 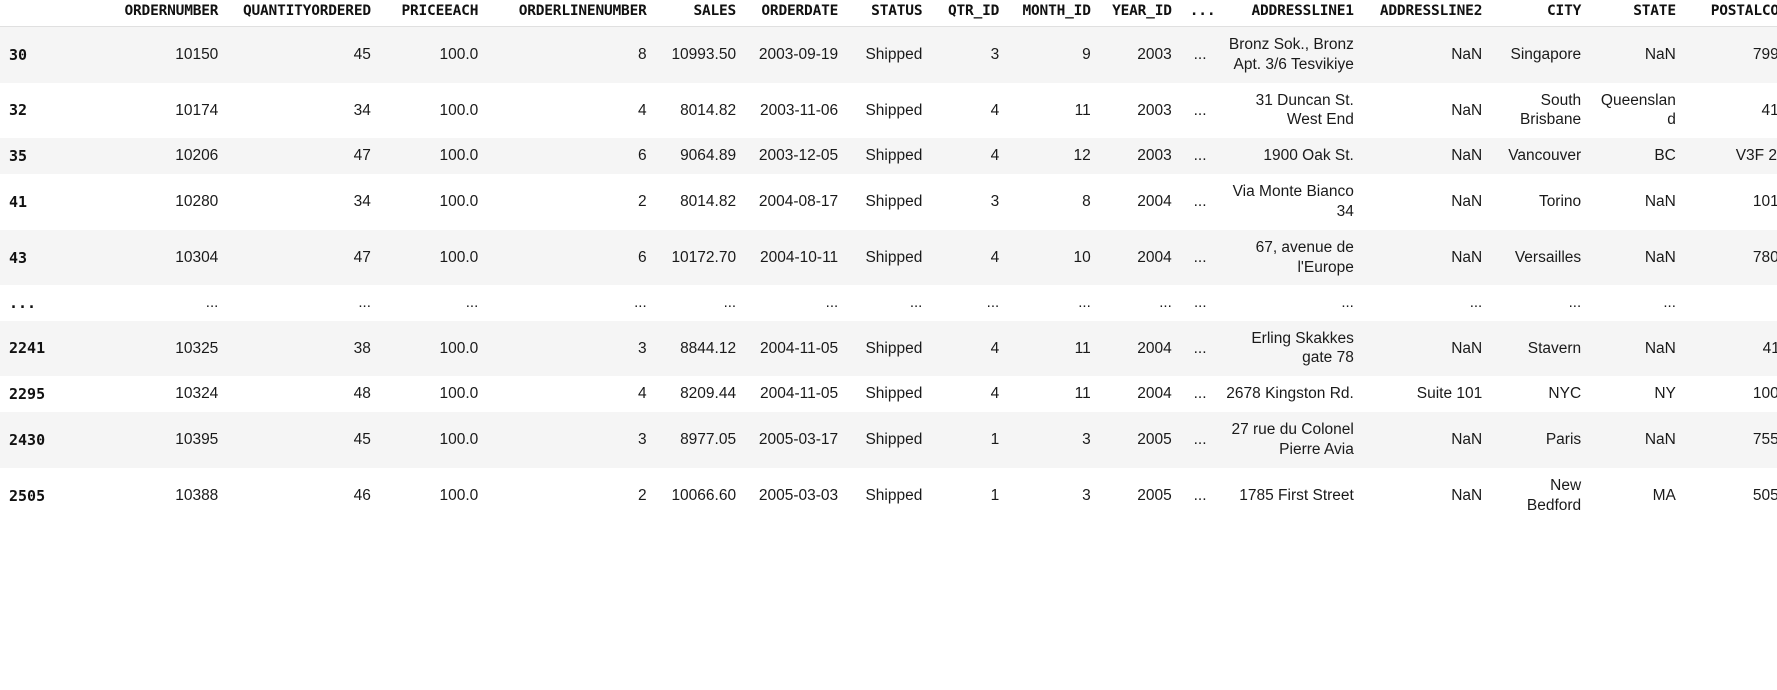 I want to click on cell-addressline1: Erling Skakkes gate 78, so click(x=1289, y=348).